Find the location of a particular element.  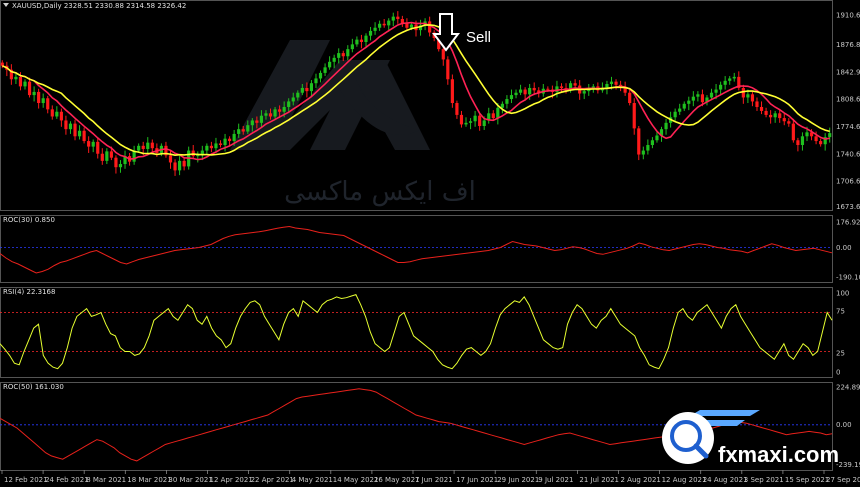

sell-label: Sell is located at coordinates (478, 37).